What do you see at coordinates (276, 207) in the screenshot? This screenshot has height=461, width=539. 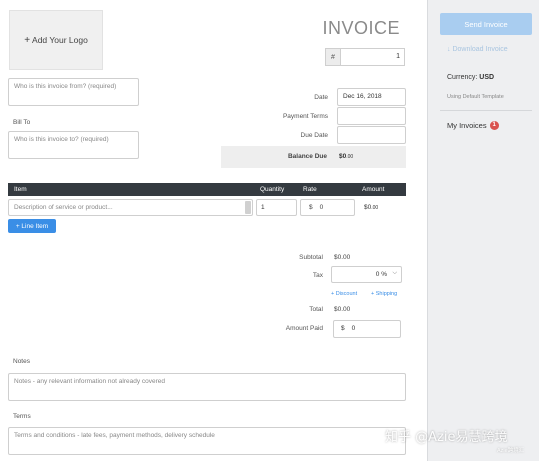 I see `item-quantity-input: 1` at bounding box center [276, 207].